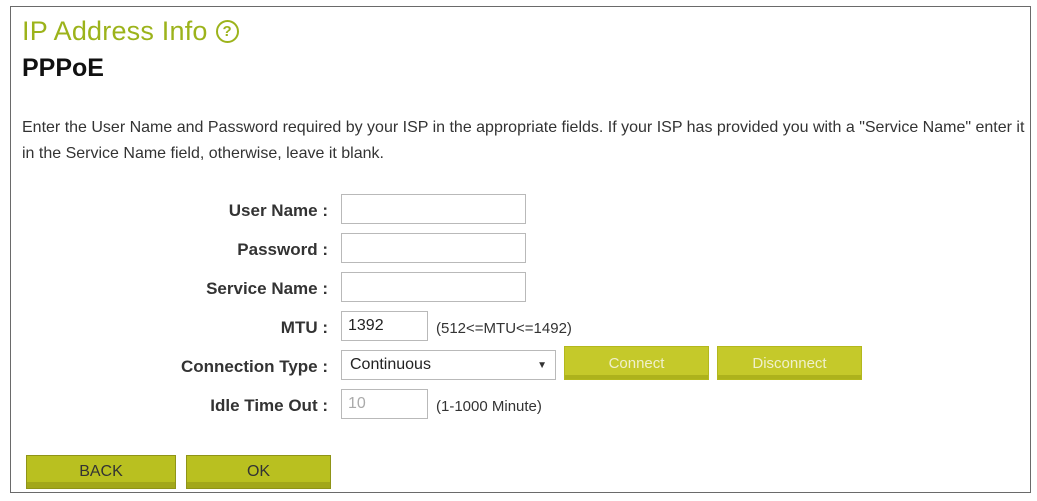  What do you see at coordinates (278, 210) in the screenshot?
I see `user-name-label: User Name :` at bounding box center [278, 210].